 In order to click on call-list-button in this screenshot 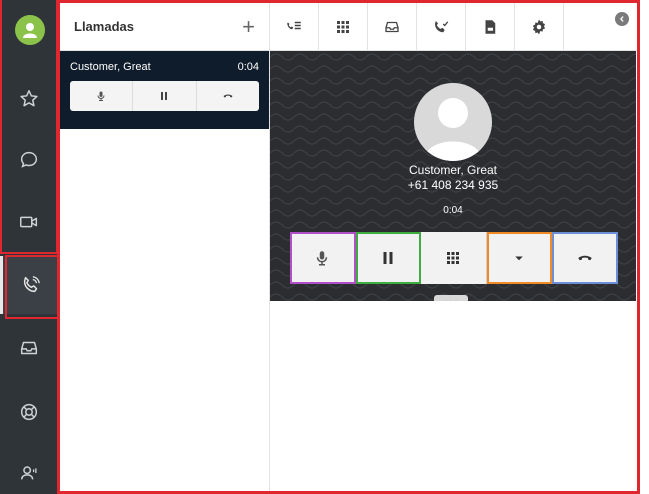, I will do `click(294, 27)`.